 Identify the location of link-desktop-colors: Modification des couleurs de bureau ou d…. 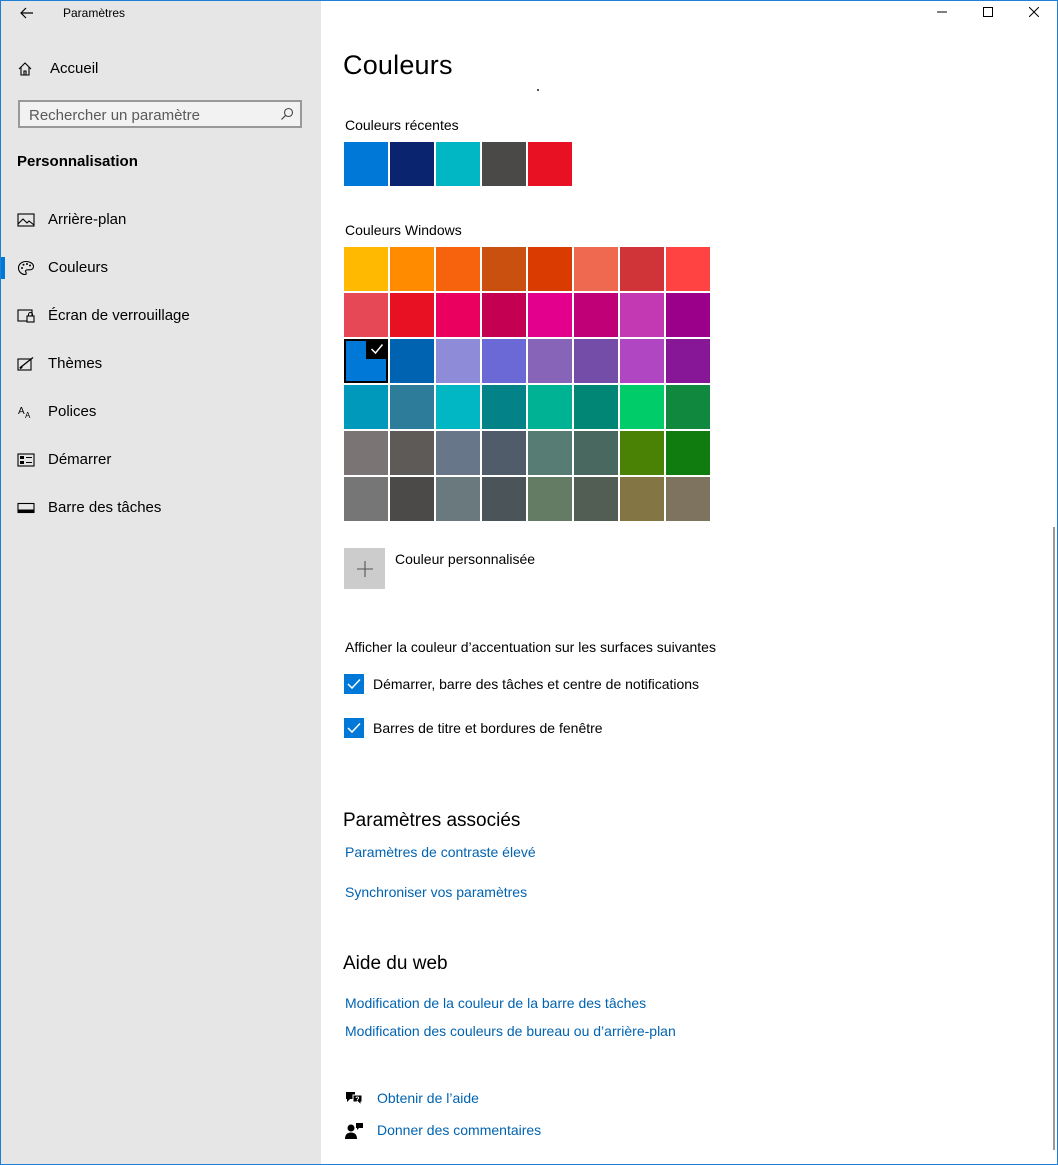
(510, 1031).